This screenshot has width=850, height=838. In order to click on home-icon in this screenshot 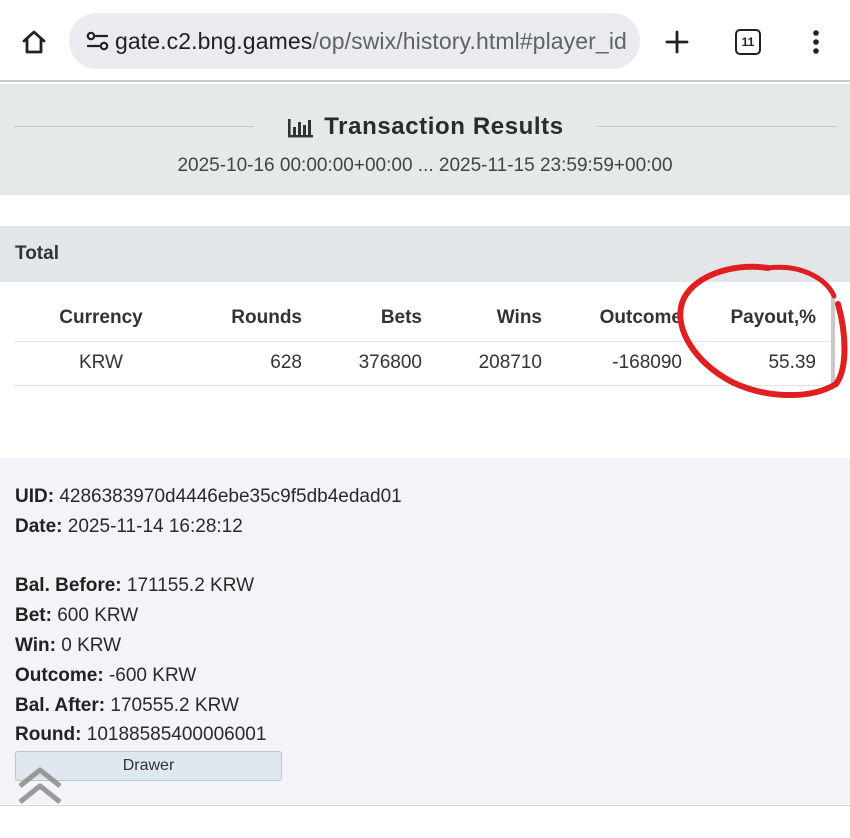, I will do `click(34, 42)`.